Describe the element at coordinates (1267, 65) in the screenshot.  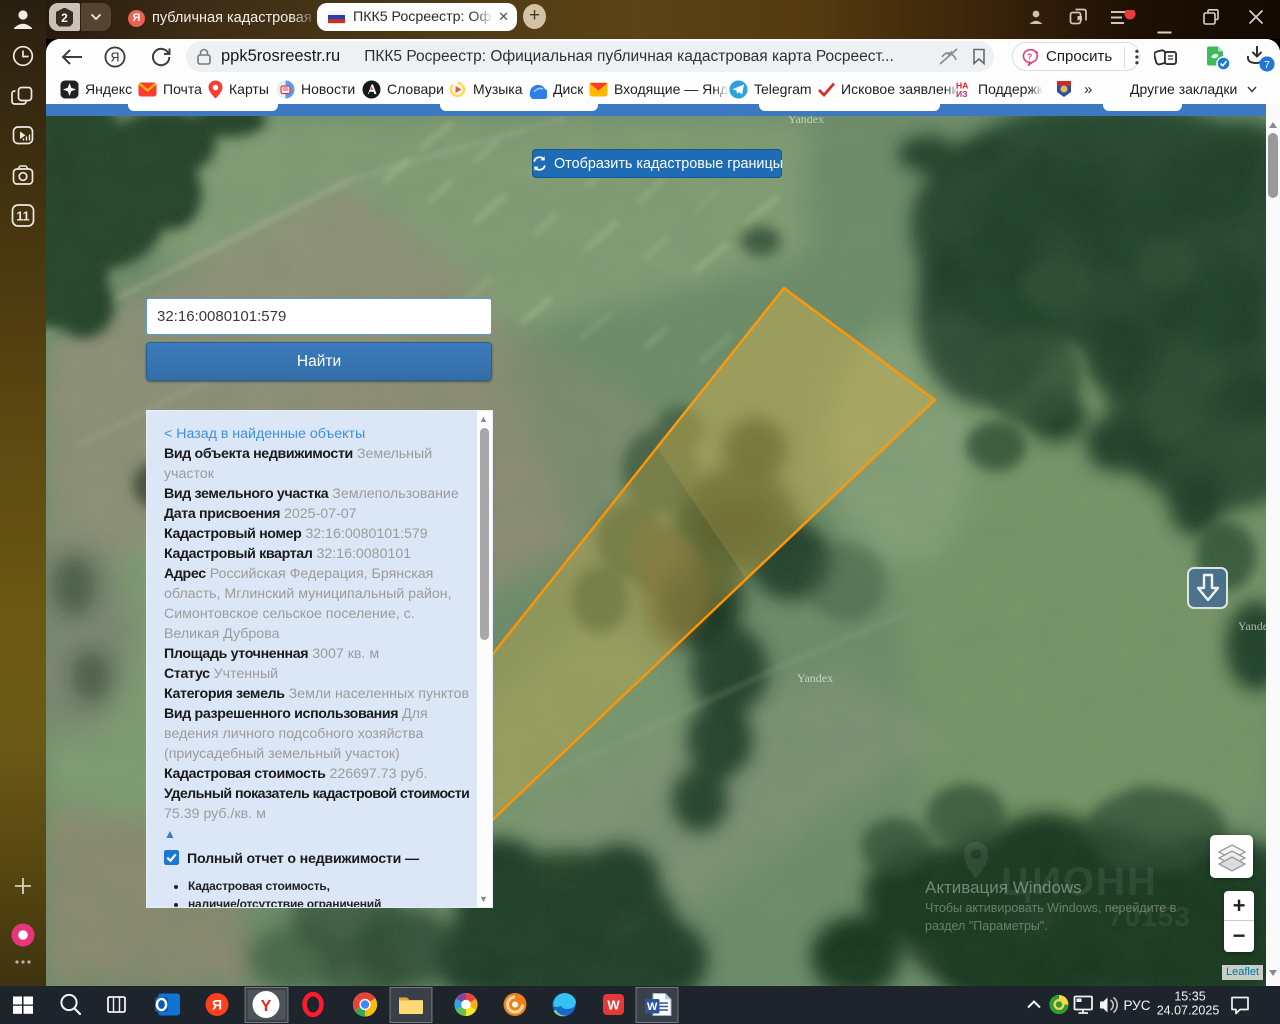
I see `svg-text: 7` at that location.